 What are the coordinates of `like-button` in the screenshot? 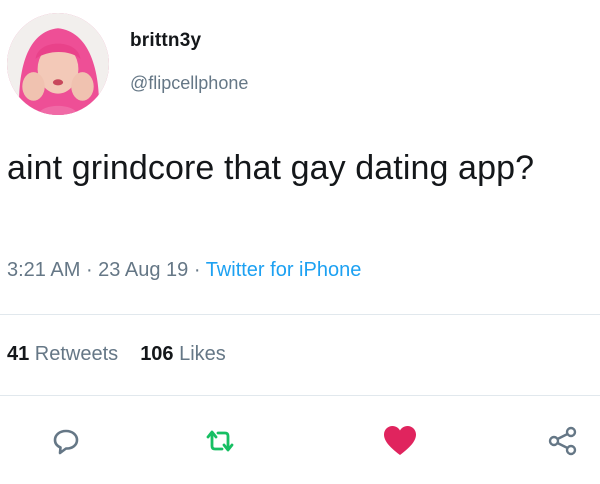 It's located at (400, 441).